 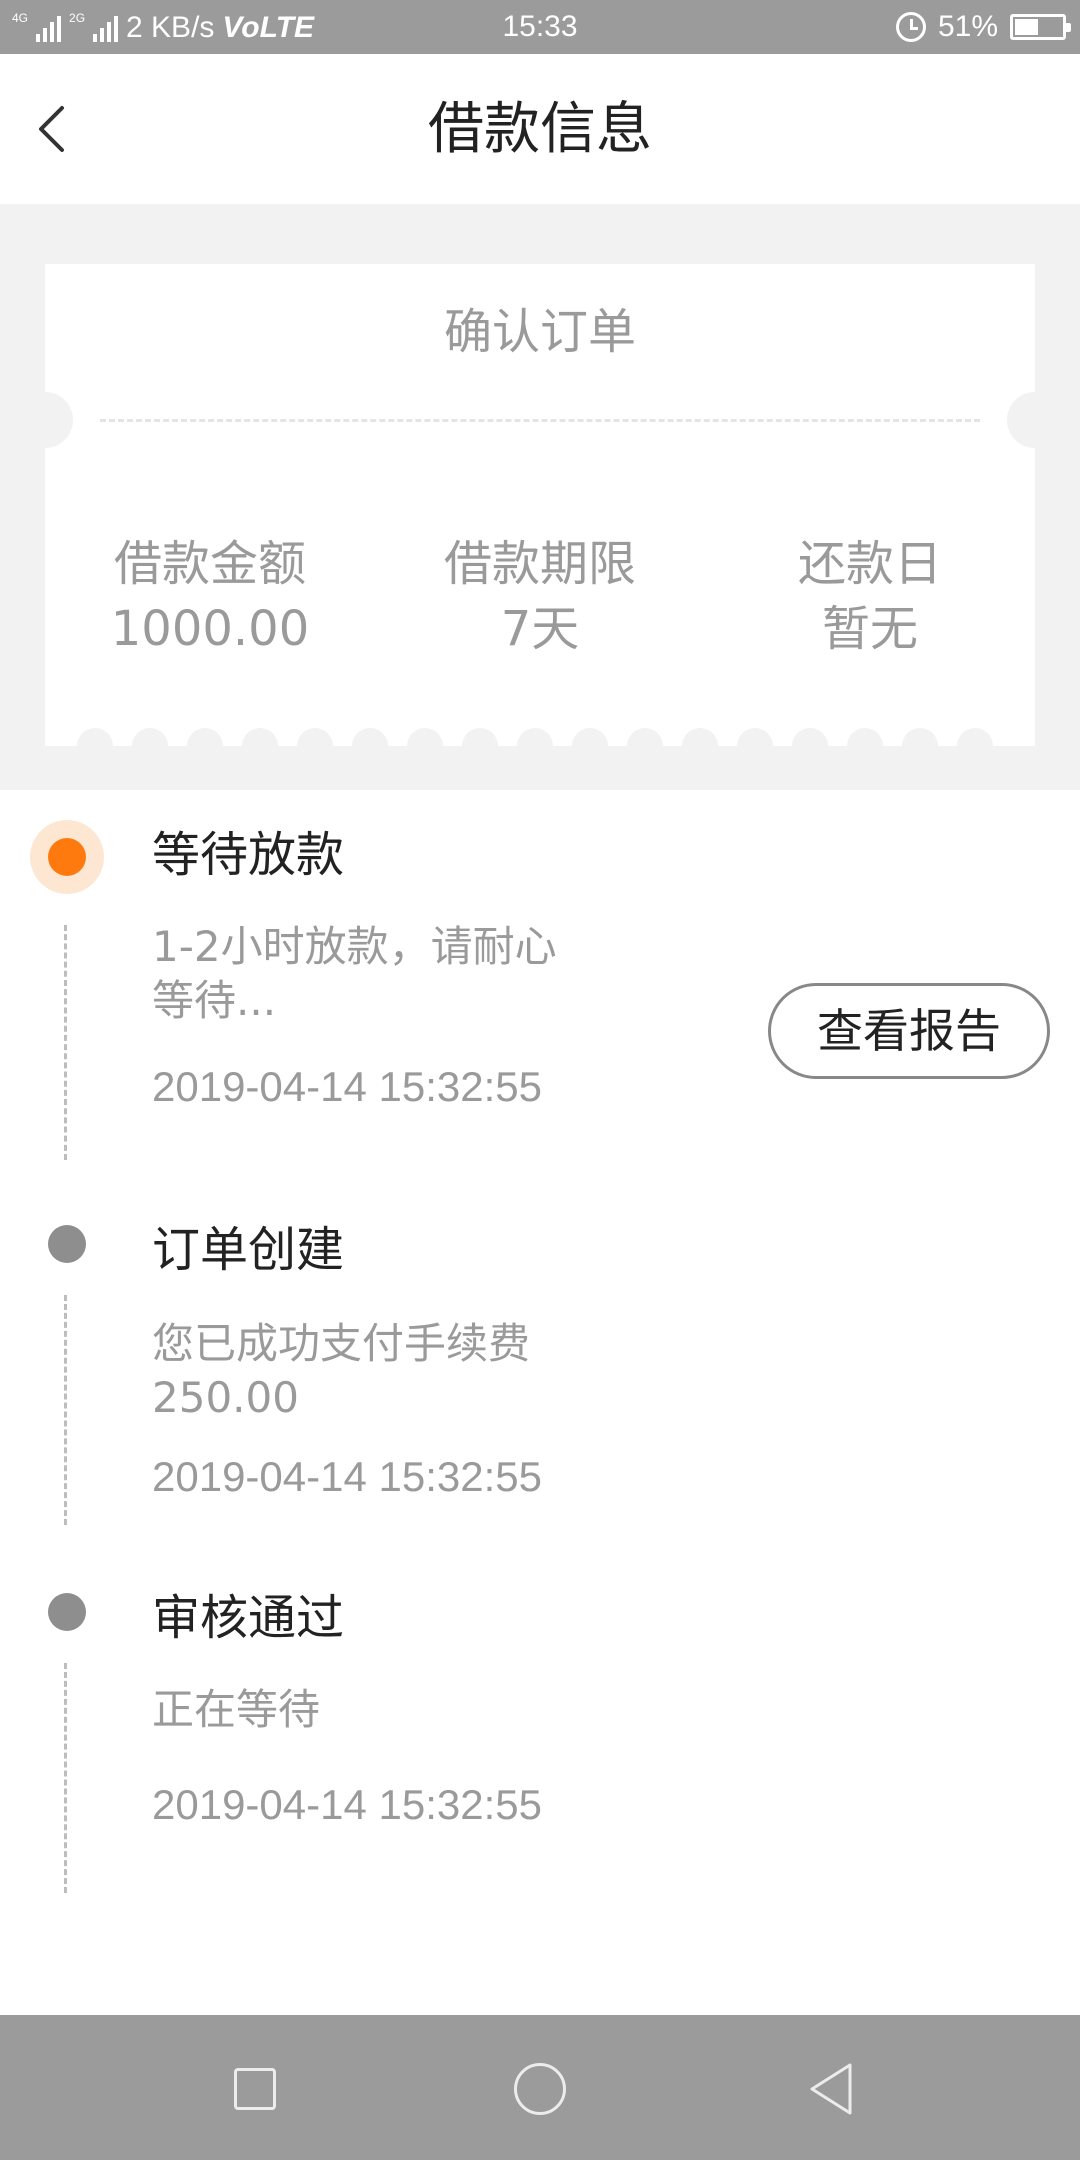 What do you see at coordinates (869, 629) in the screenshot?
I see `repayment-date-value: 暂无` at bounding box center [869, 629].